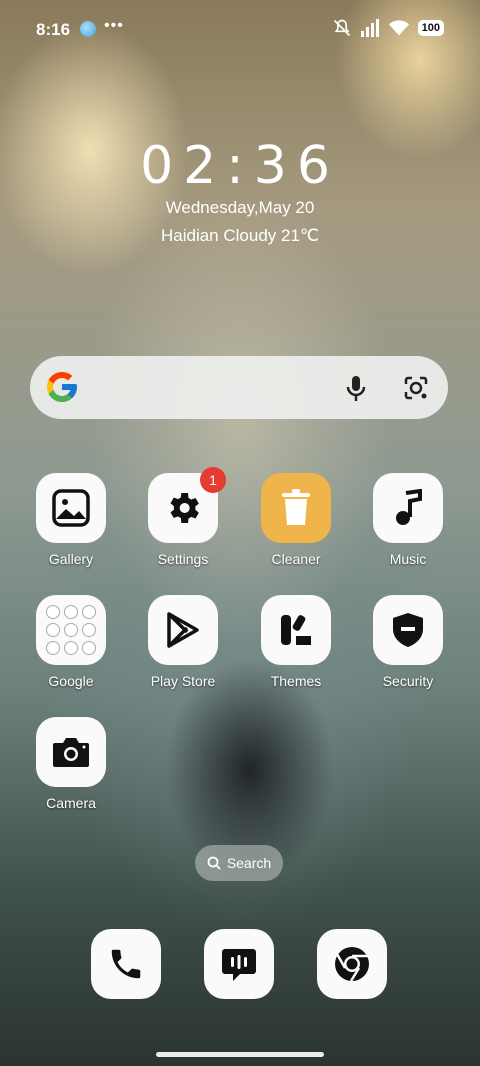  Describe the element at coordinates (356, 388) in the screenshot. I see `microphone-icon` at that location.